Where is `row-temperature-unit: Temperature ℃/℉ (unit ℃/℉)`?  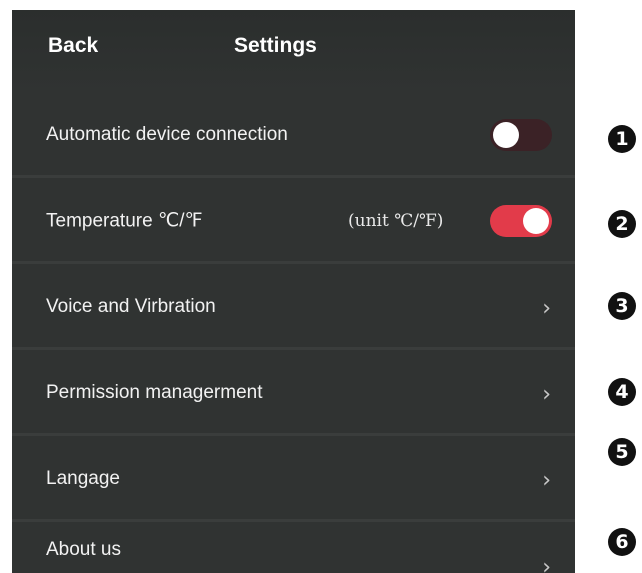
row-temperature-unit: Temperature ℃/℉ (unit ℃/℉) is located at coordinates (293, 221).